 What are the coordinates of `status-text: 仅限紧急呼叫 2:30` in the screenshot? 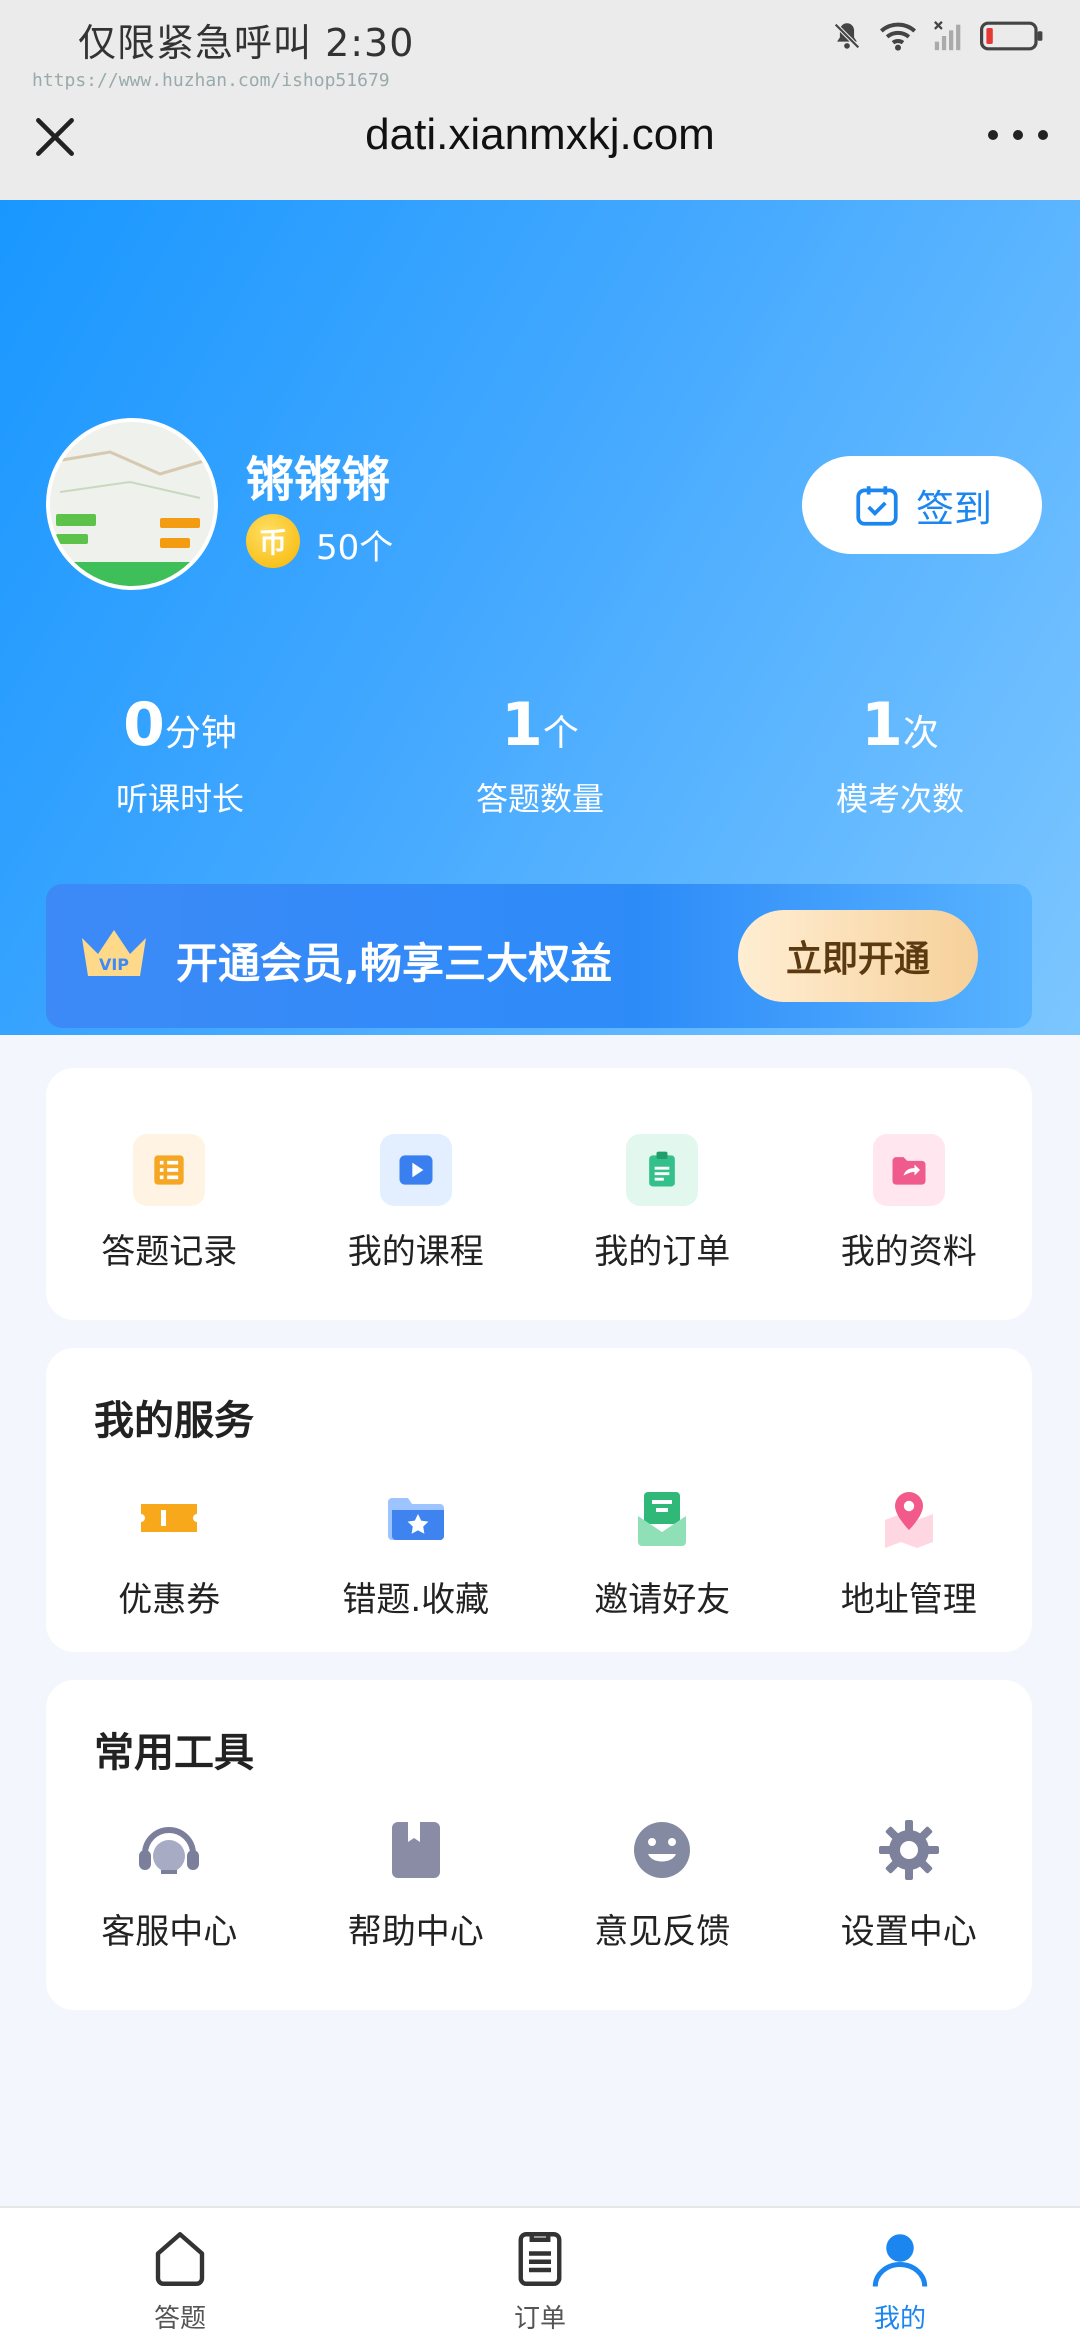 It's located at (246, 43).